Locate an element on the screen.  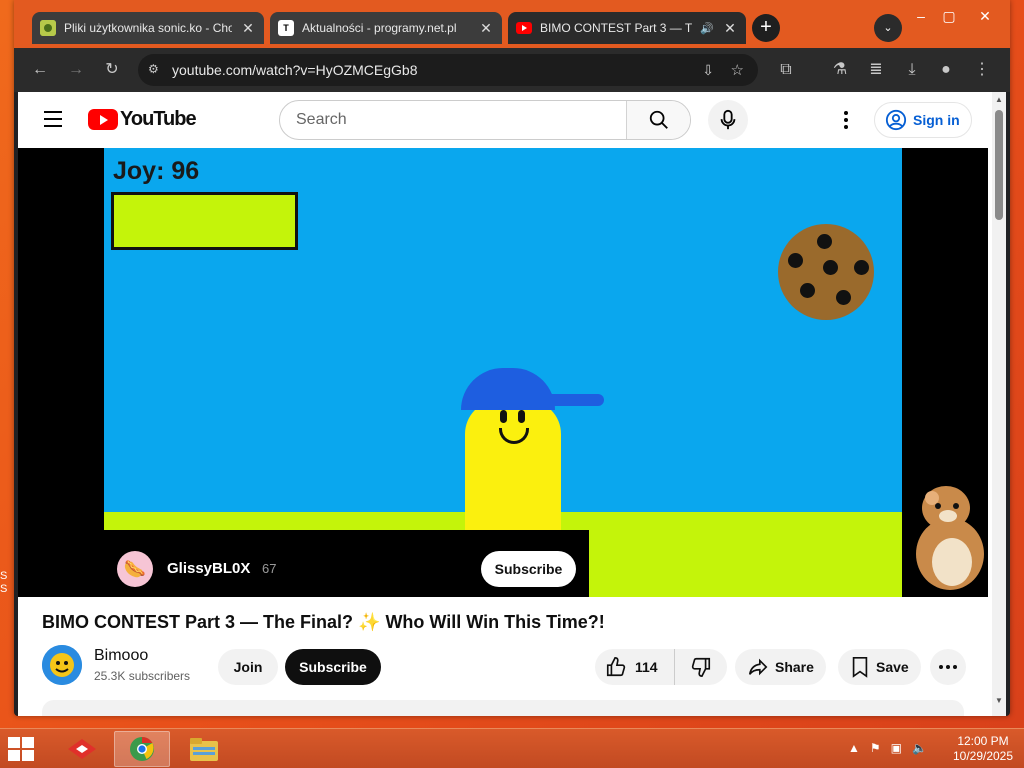
dislike-button is located at coordinates (701, 667).